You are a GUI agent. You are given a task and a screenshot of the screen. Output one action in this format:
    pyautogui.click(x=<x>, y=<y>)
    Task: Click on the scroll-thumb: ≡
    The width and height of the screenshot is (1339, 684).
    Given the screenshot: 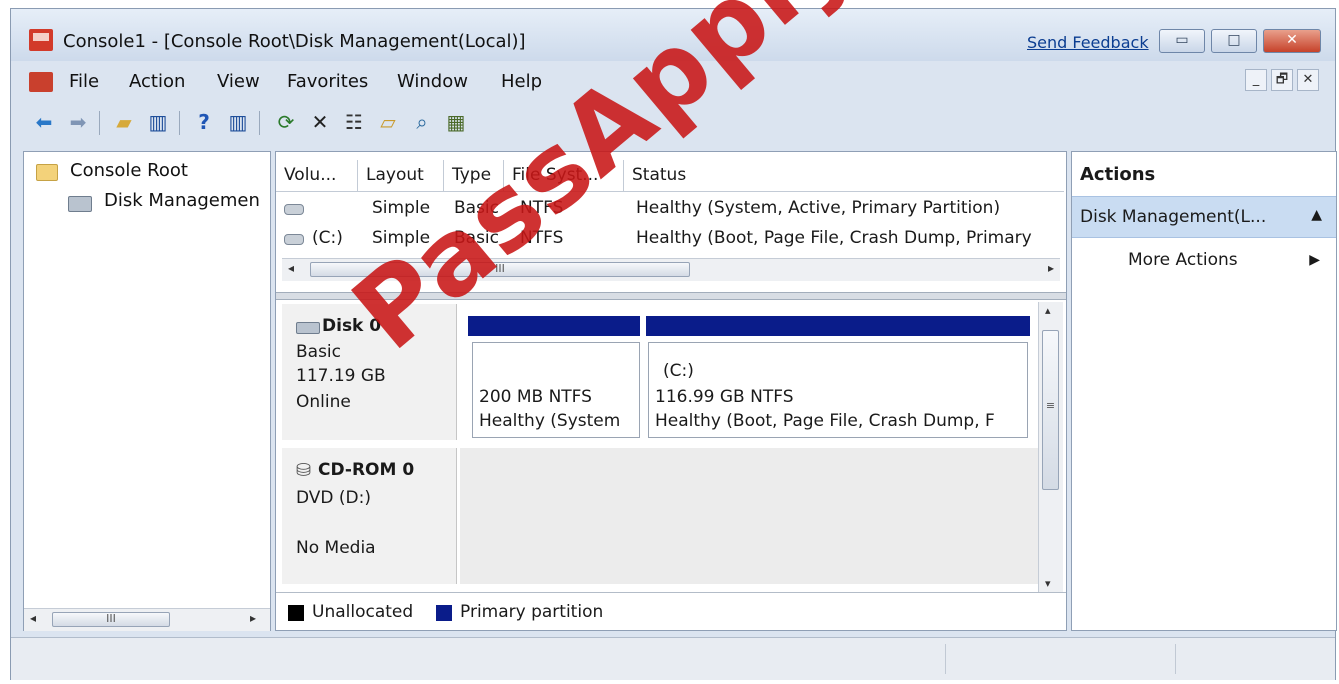 What is the action you would take?
    pyautogui.click(x=1050, y=410)
    